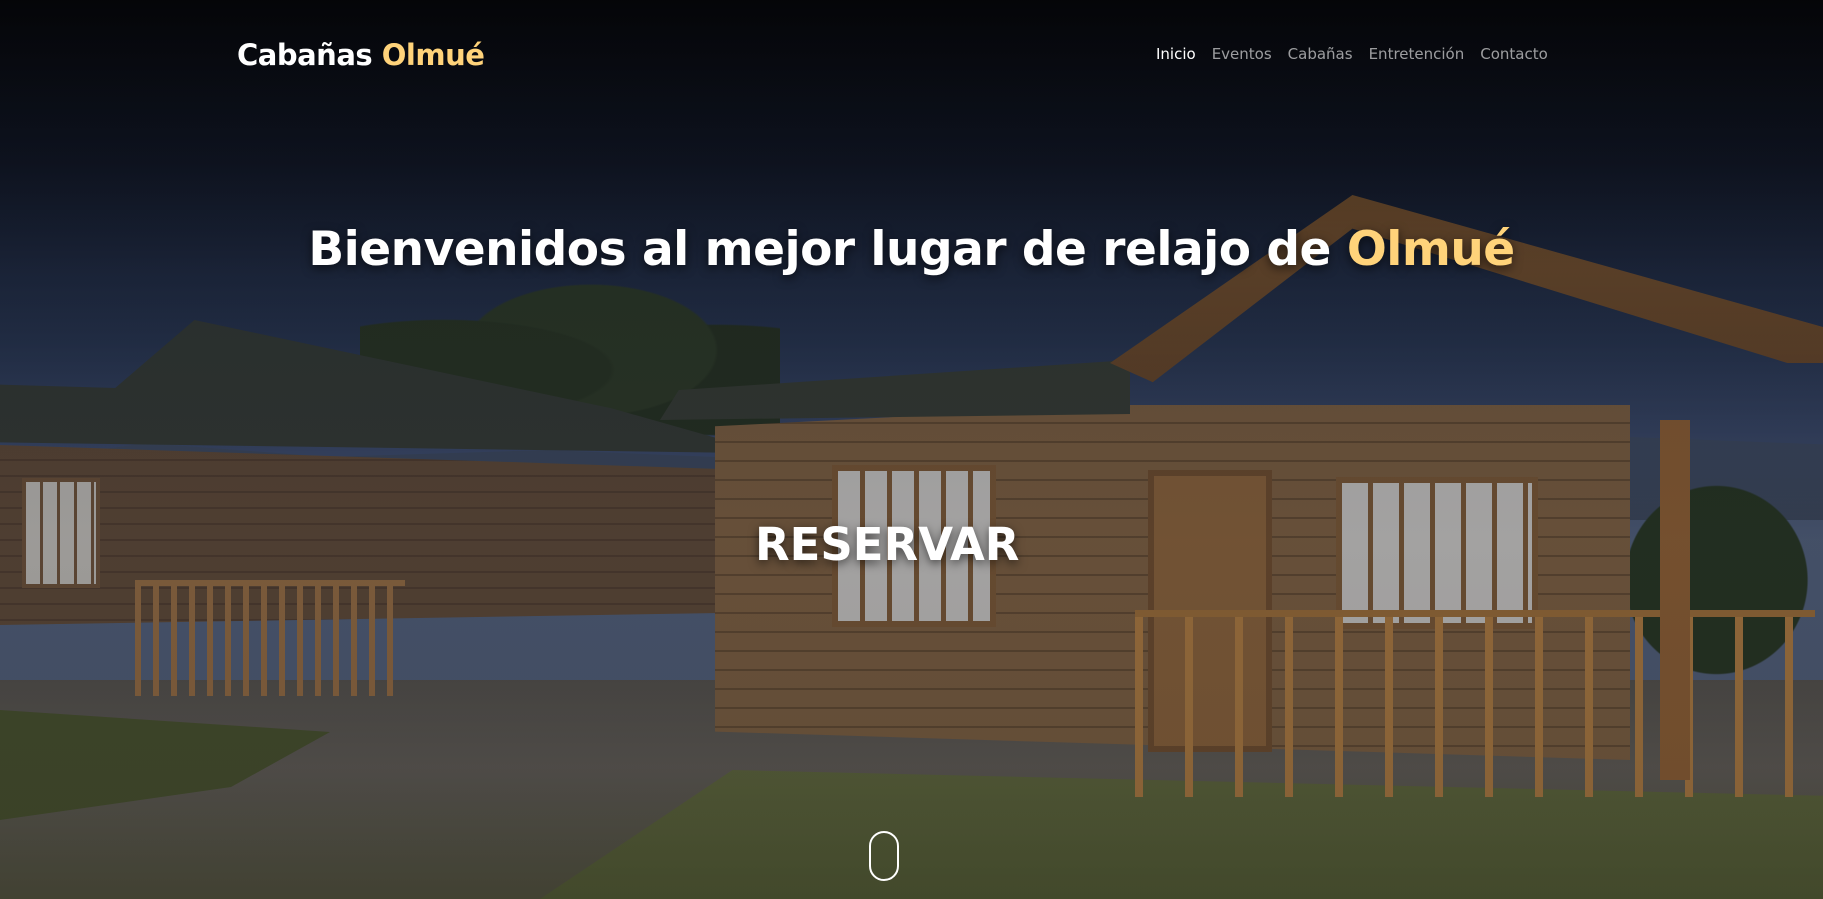 The width and height of the screenshot is (1823, 899). I want to click on hero-headline-accent: Olmué, so click(1430, 249).